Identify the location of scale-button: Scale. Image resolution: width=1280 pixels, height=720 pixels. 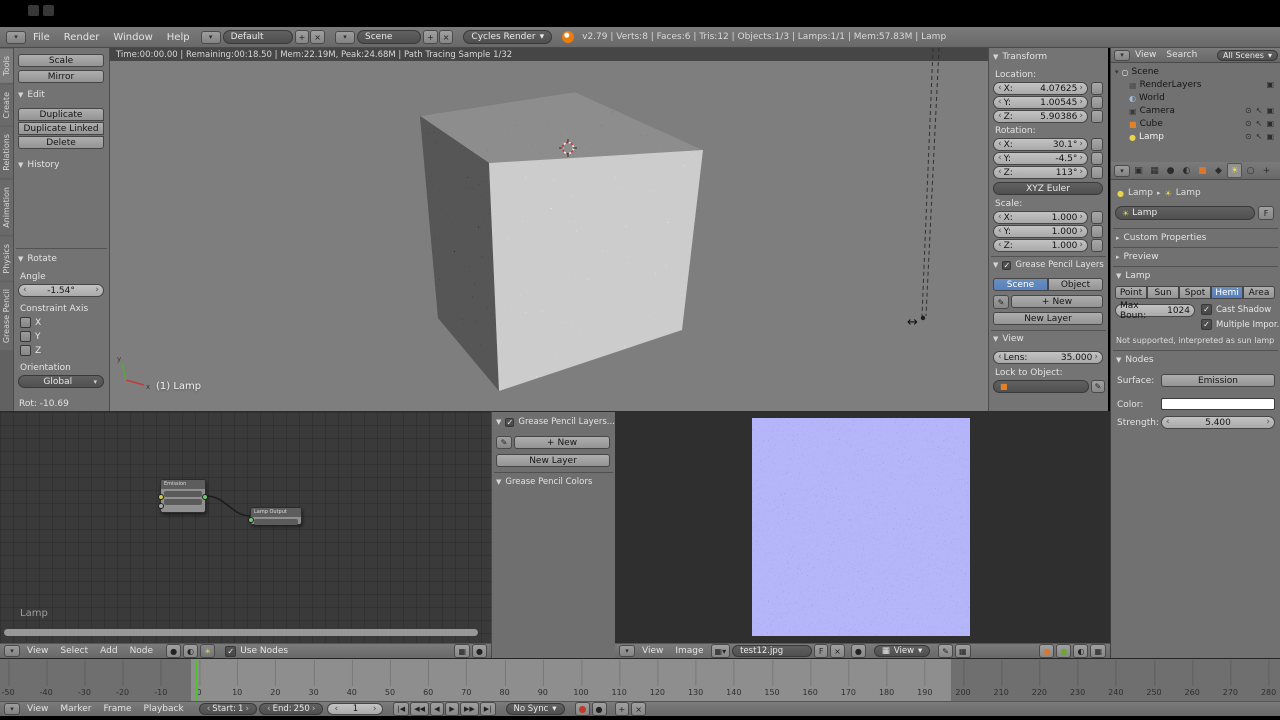
(61, 60).